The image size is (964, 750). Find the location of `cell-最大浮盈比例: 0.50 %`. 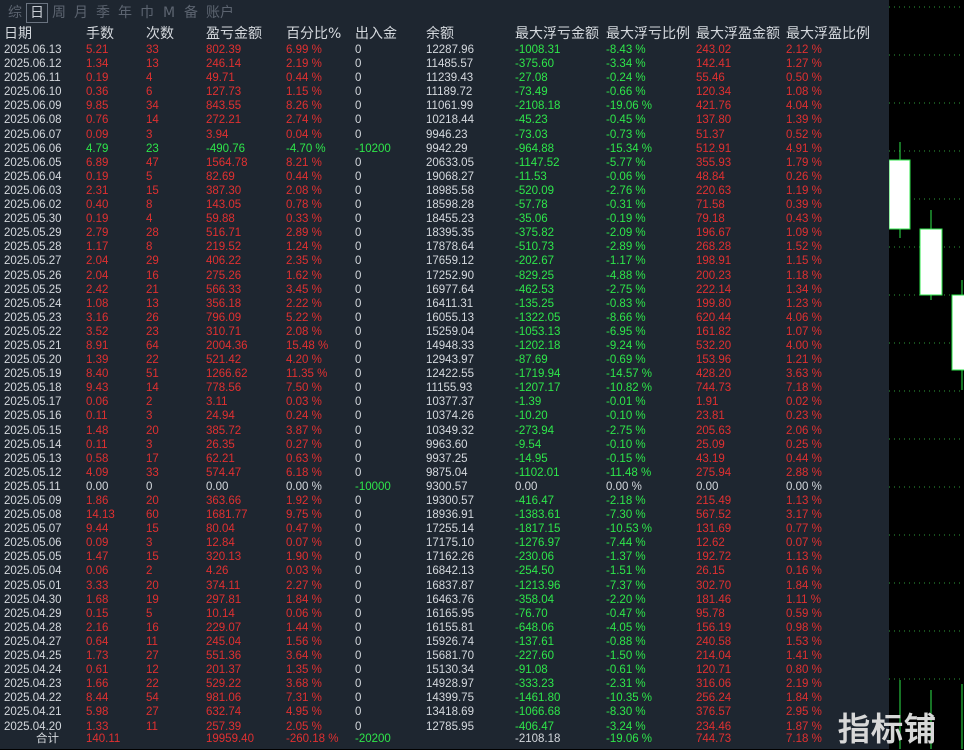

cell-最大浮盈比例: 0.50 % is located at coordinates (804, 78).